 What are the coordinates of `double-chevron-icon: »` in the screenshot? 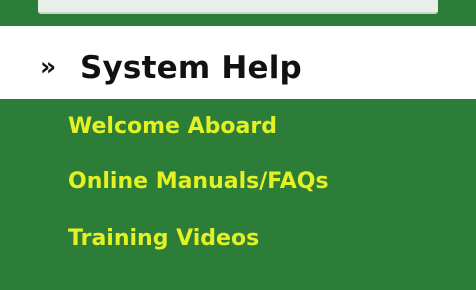 It's located at (48, 66).